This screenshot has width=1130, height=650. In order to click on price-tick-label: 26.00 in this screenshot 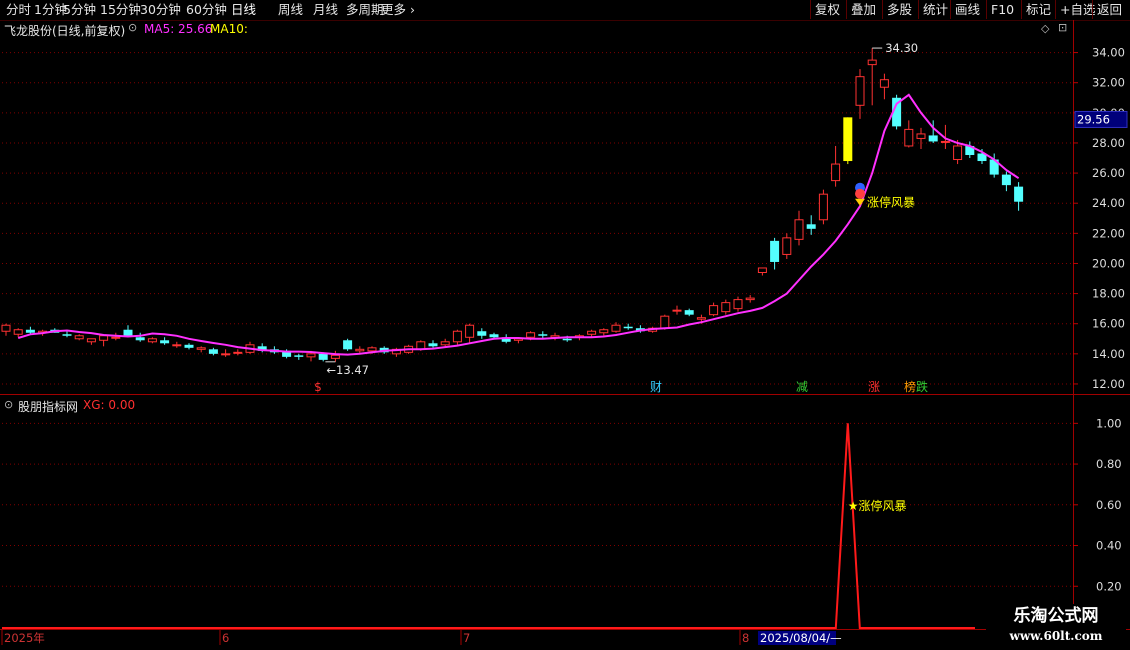, I will do `click(1108, 173)`.